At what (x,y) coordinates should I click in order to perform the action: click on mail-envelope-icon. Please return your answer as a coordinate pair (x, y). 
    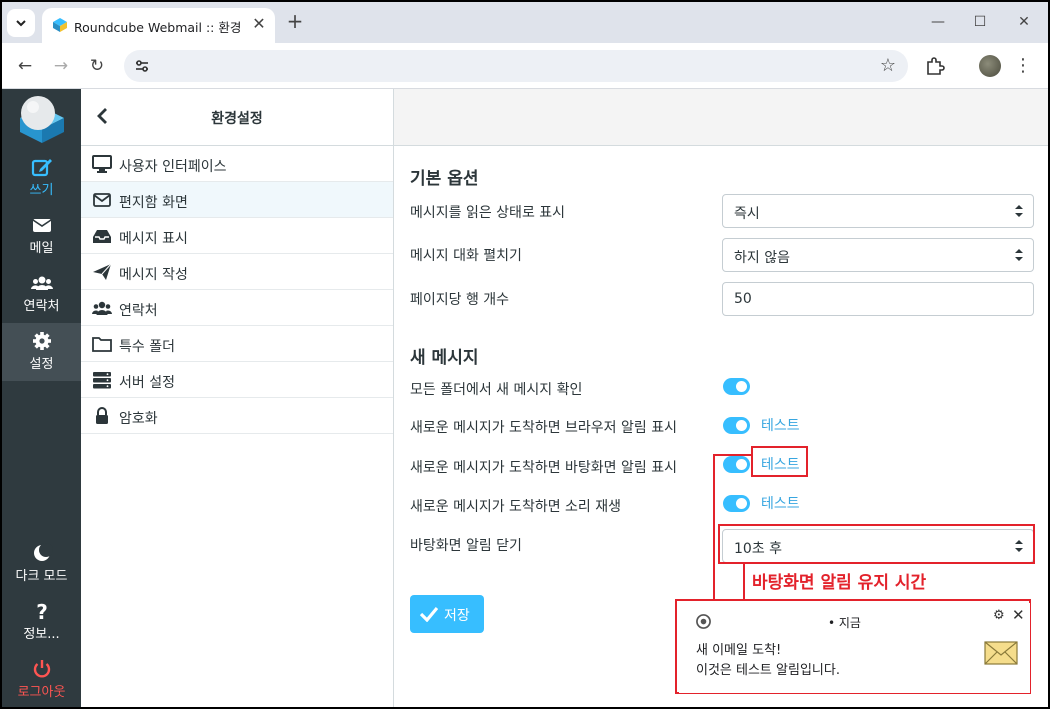
    Looking at the image, I should click on (1001, 653).